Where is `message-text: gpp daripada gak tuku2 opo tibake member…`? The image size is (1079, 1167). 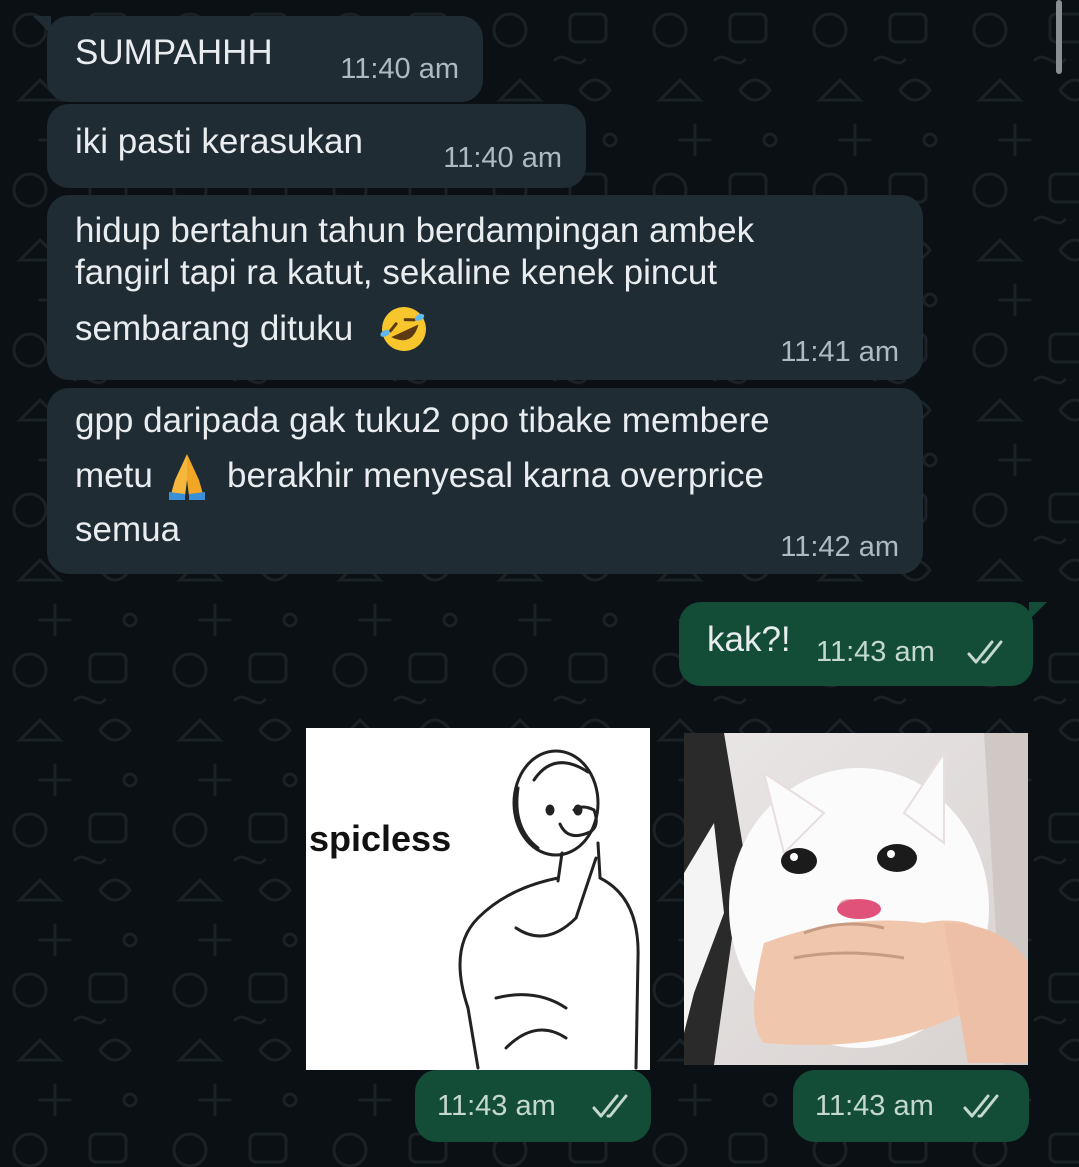
message-text: gpp daripada gak tuku2 opo tibake member… is located at coordinates (422, 420).